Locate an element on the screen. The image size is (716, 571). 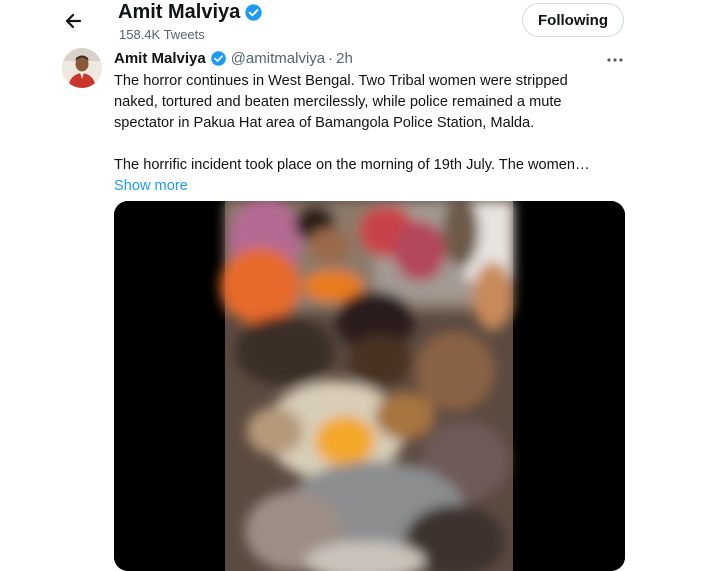
profile-title: Amit Malviya is located at coordinates (190, 12).